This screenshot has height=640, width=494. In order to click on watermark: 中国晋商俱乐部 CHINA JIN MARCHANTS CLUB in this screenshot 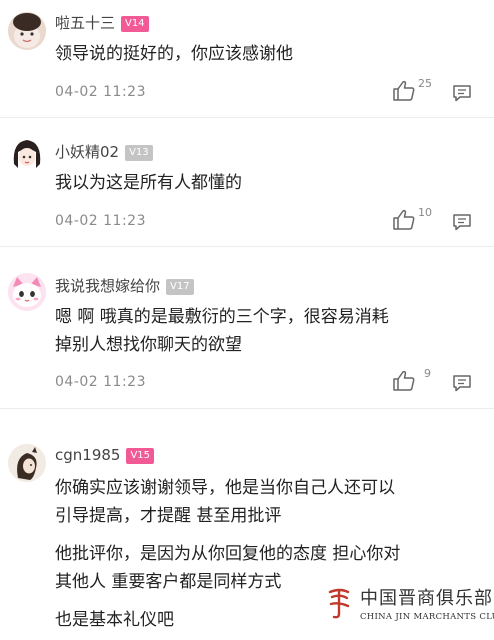, I will do `click(408, 607)`.